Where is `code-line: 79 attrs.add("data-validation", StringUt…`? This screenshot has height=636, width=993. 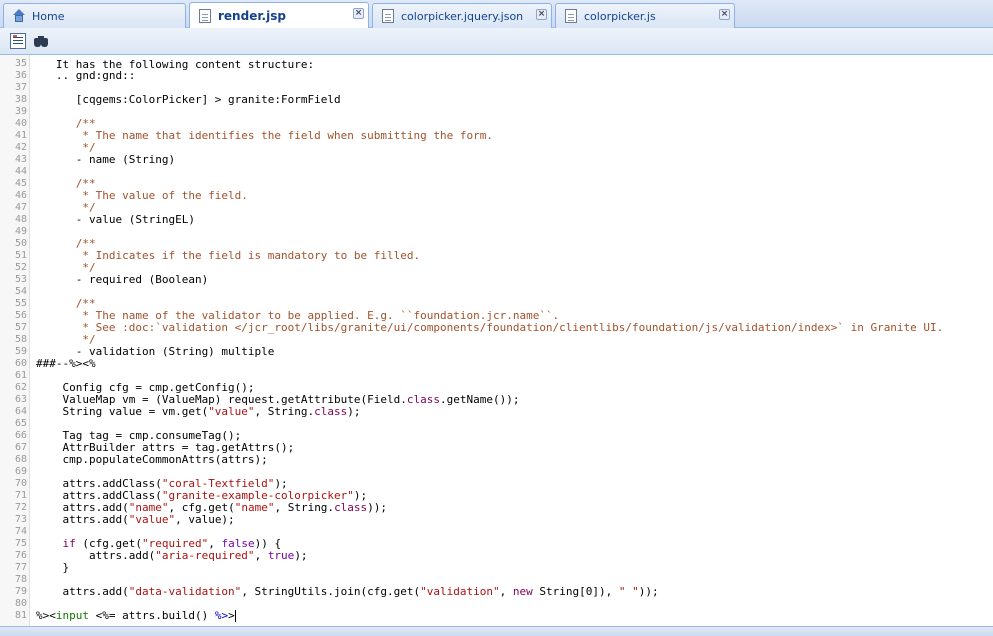
code-line: 79 attrs.add("data-validation", StringUt… is located at coordinates (496, 592).